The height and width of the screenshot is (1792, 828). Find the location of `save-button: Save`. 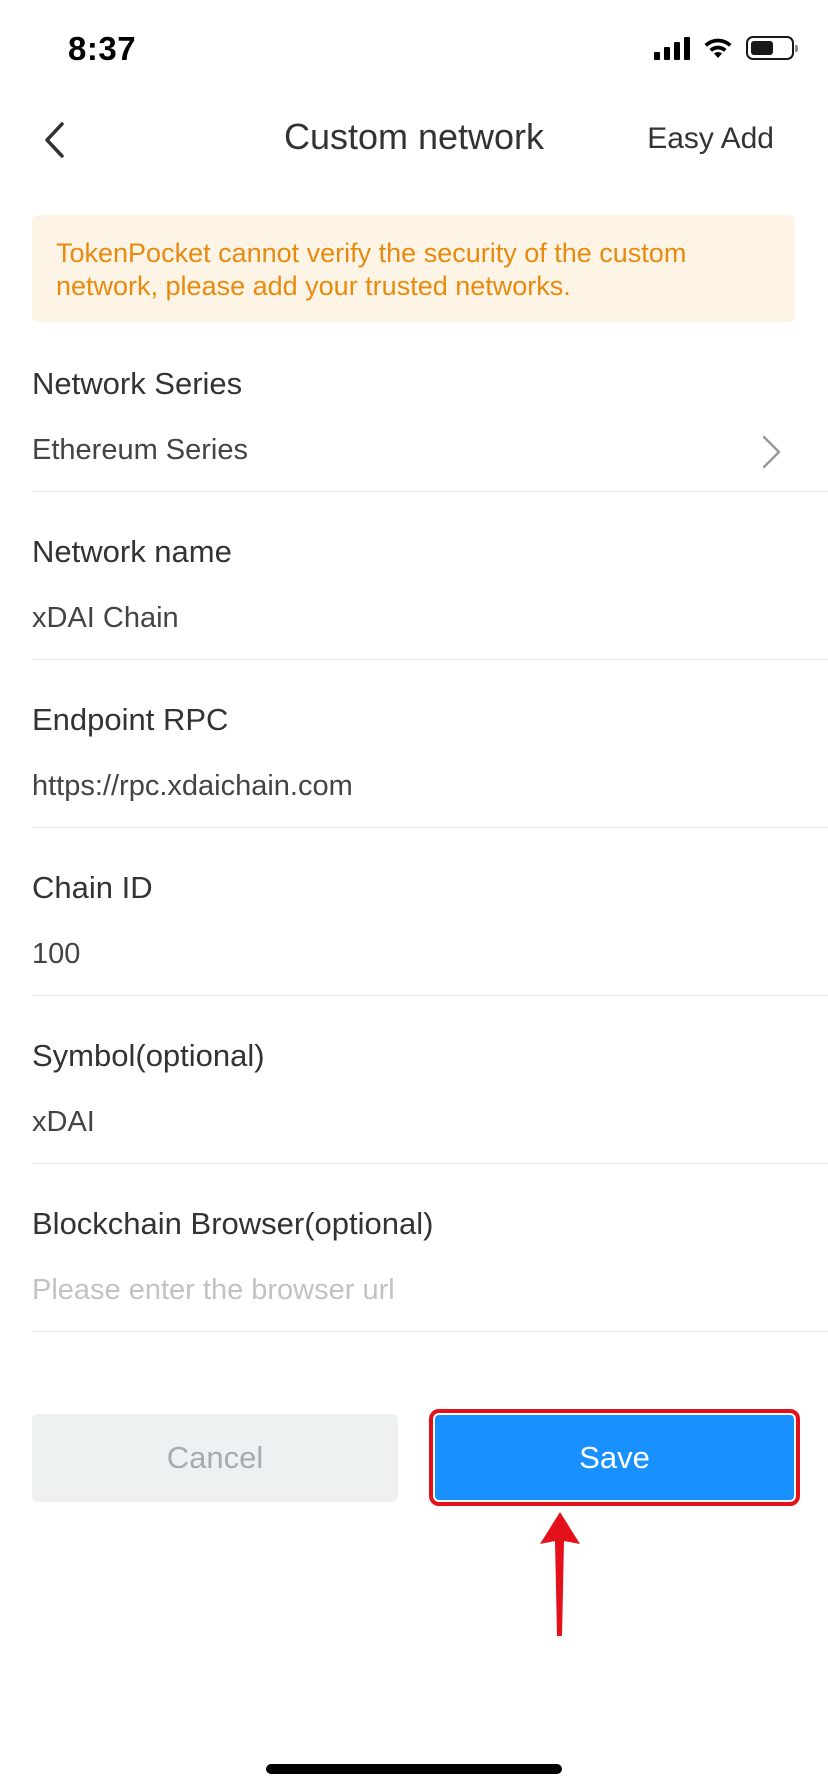

save-button: Save is located at coordinates (614, 1457).